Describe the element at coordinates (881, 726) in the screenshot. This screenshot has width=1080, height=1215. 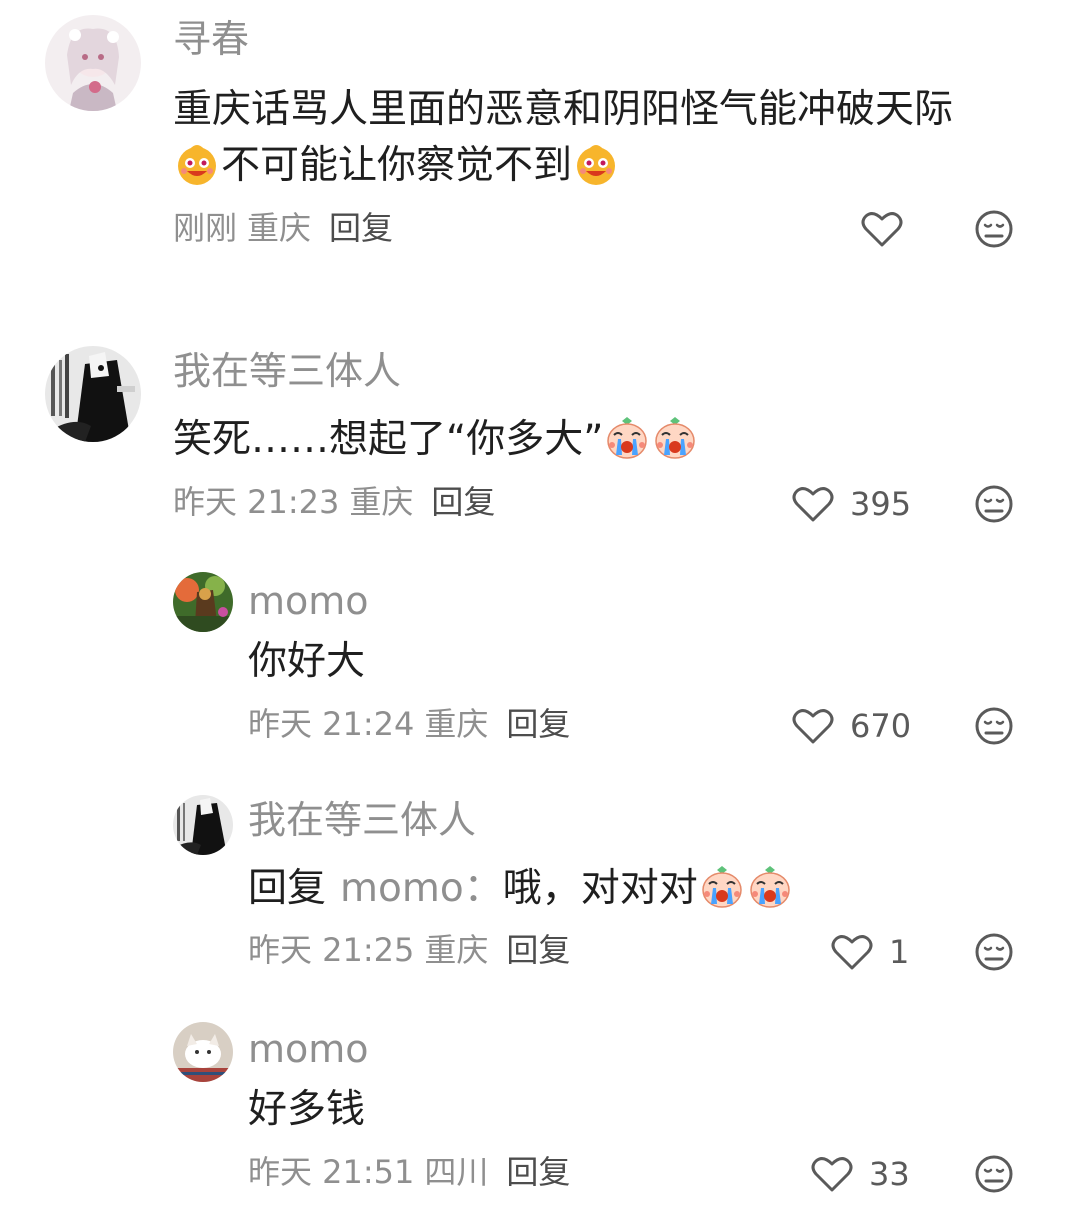
I see `like-count: 670` at that location.